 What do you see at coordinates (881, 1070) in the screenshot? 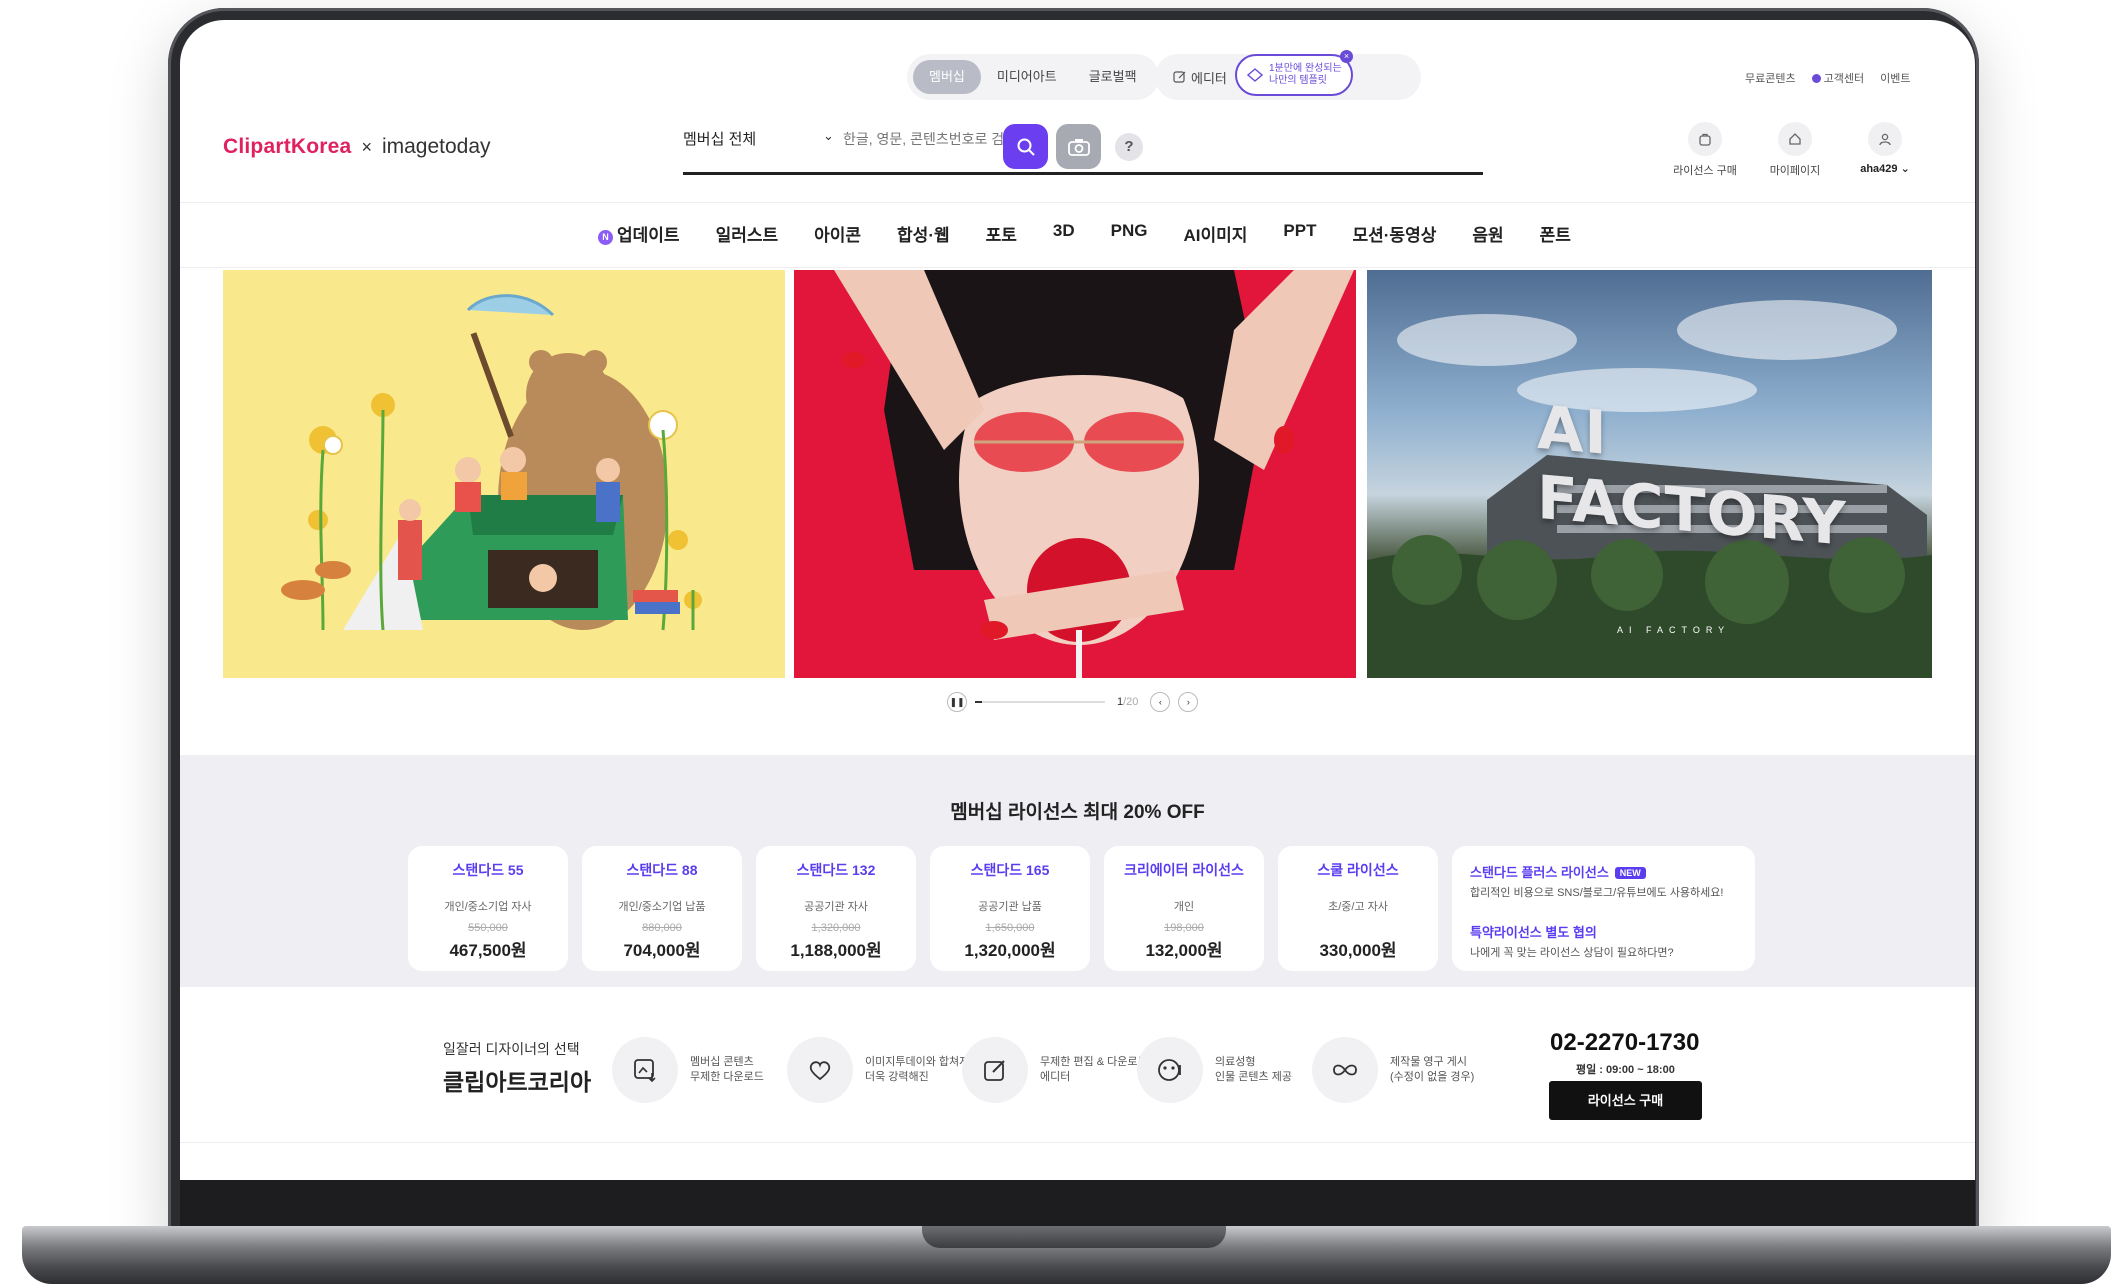
I see `feature-item: 이미지투데이와 합쳐져 더욱 강력해진` at bounding box center [881, 1070].